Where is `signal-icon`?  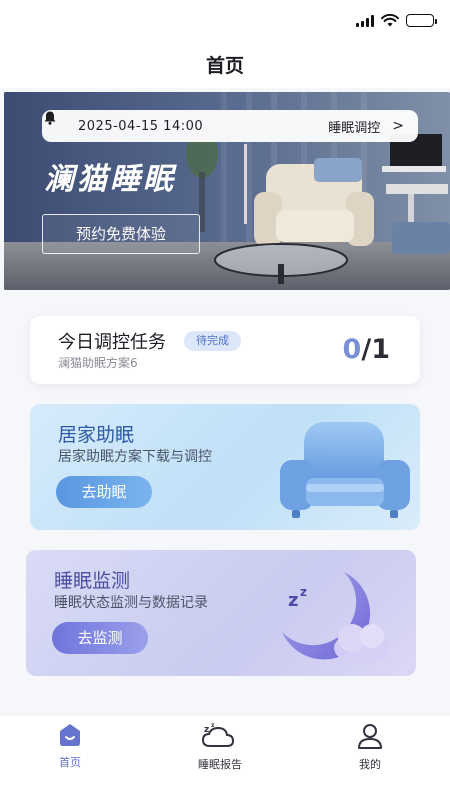
signal-icon is located at coordinates (365, 20).